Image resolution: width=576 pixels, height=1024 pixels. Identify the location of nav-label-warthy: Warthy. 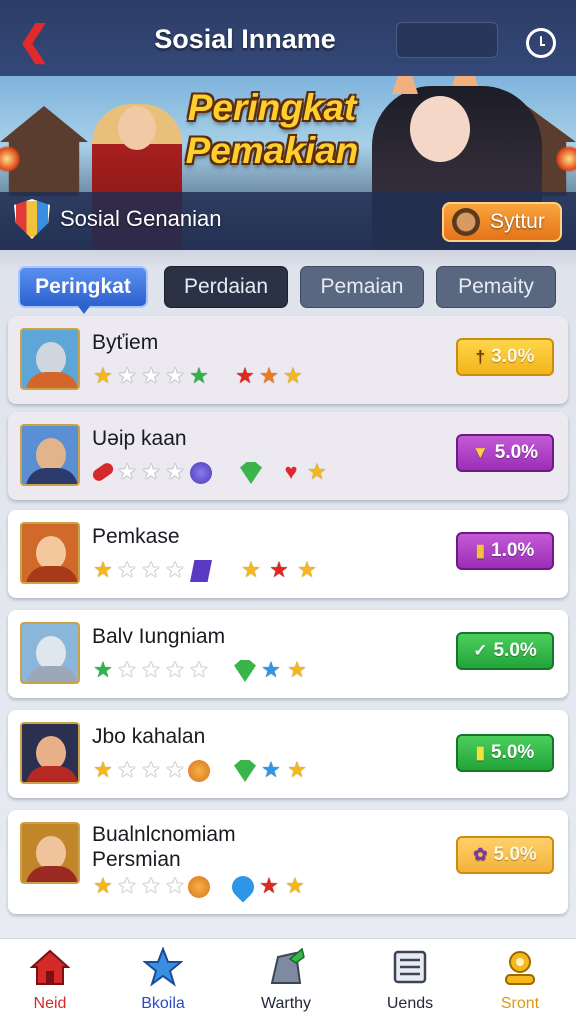
(286, 1003).